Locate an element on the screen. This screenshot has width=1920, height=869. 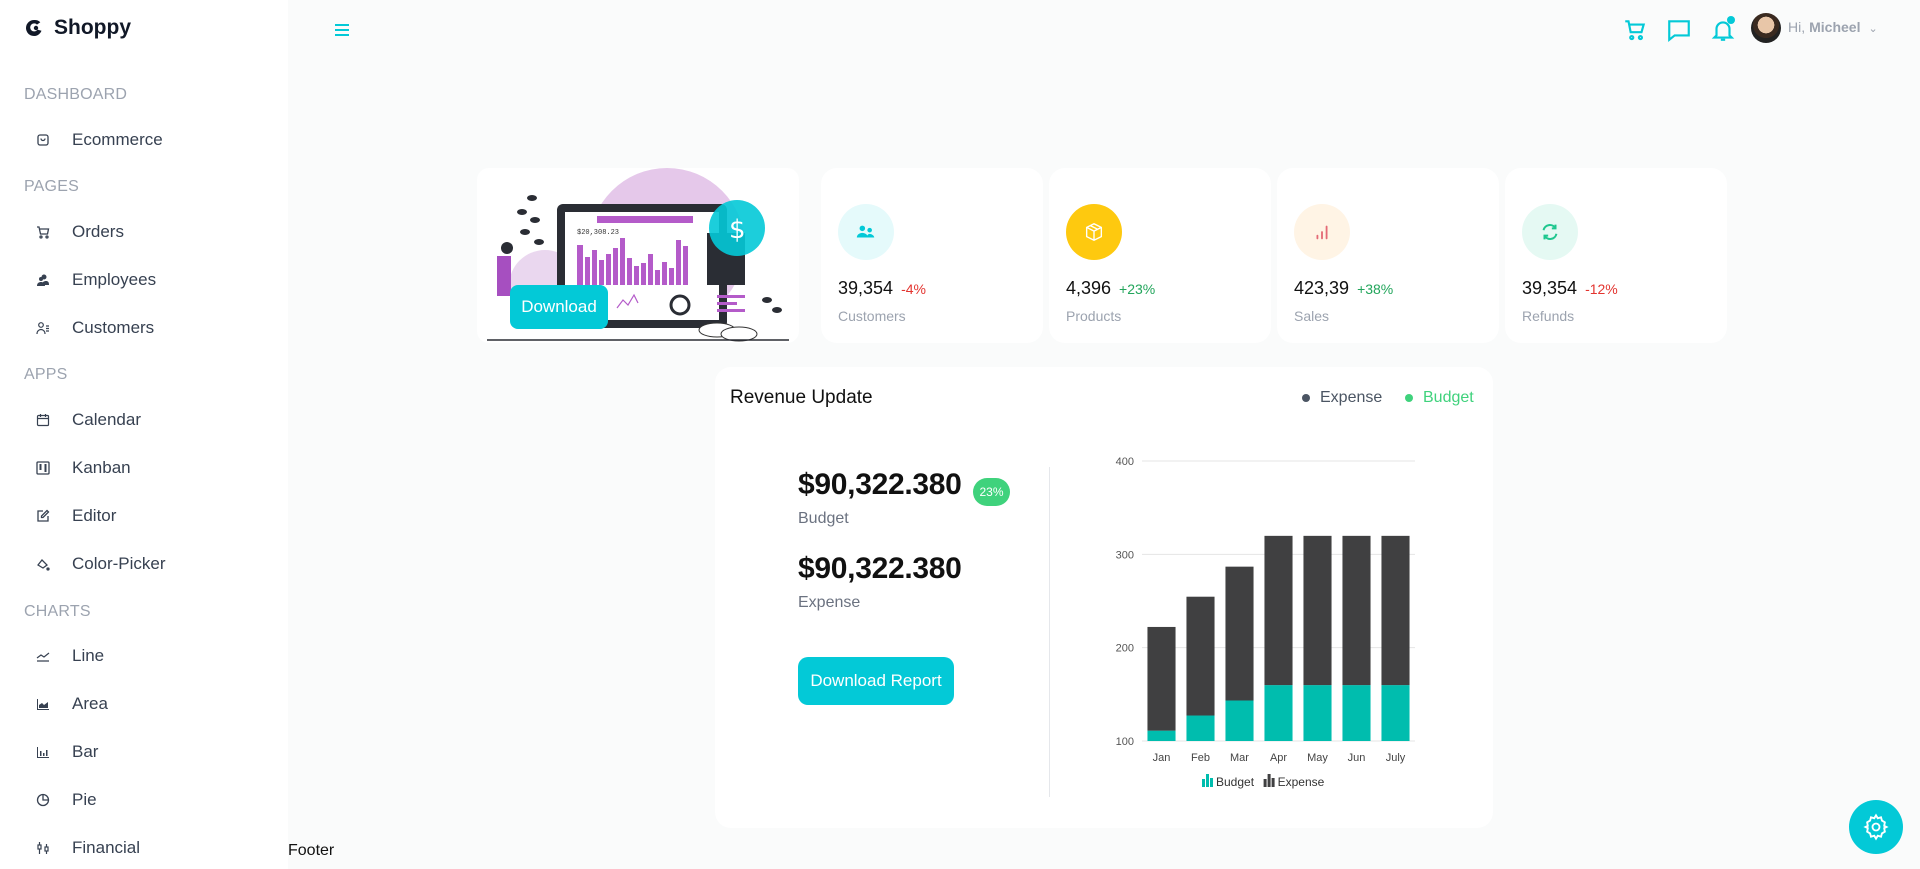
x-tick-label: Jun is located at coordinates (1357, 758).